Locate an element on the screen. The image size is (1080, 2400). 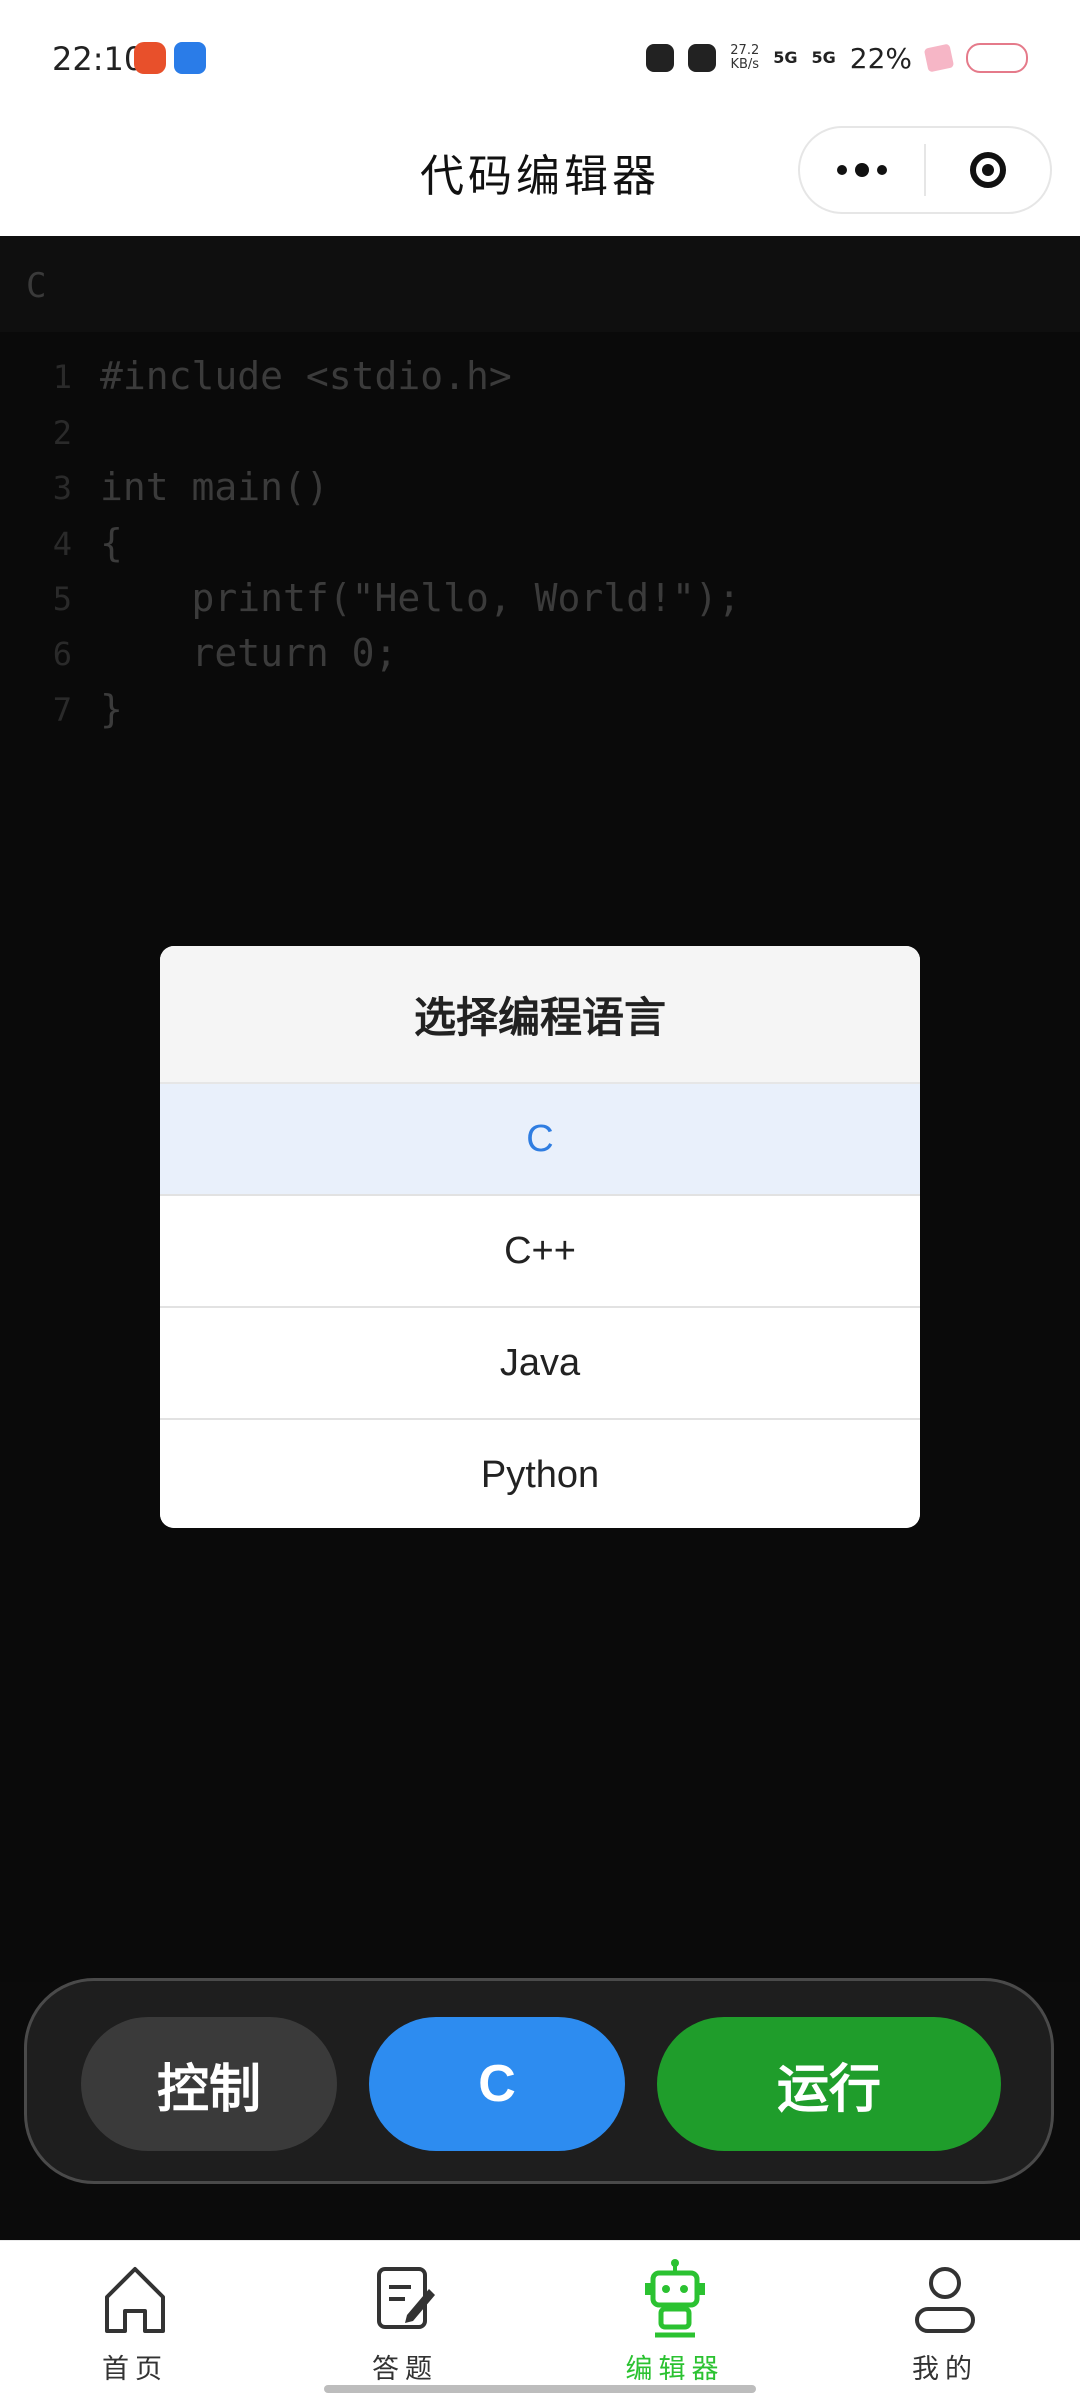
tab-editor: 编辑器 is located at coordinates (675, 2324).